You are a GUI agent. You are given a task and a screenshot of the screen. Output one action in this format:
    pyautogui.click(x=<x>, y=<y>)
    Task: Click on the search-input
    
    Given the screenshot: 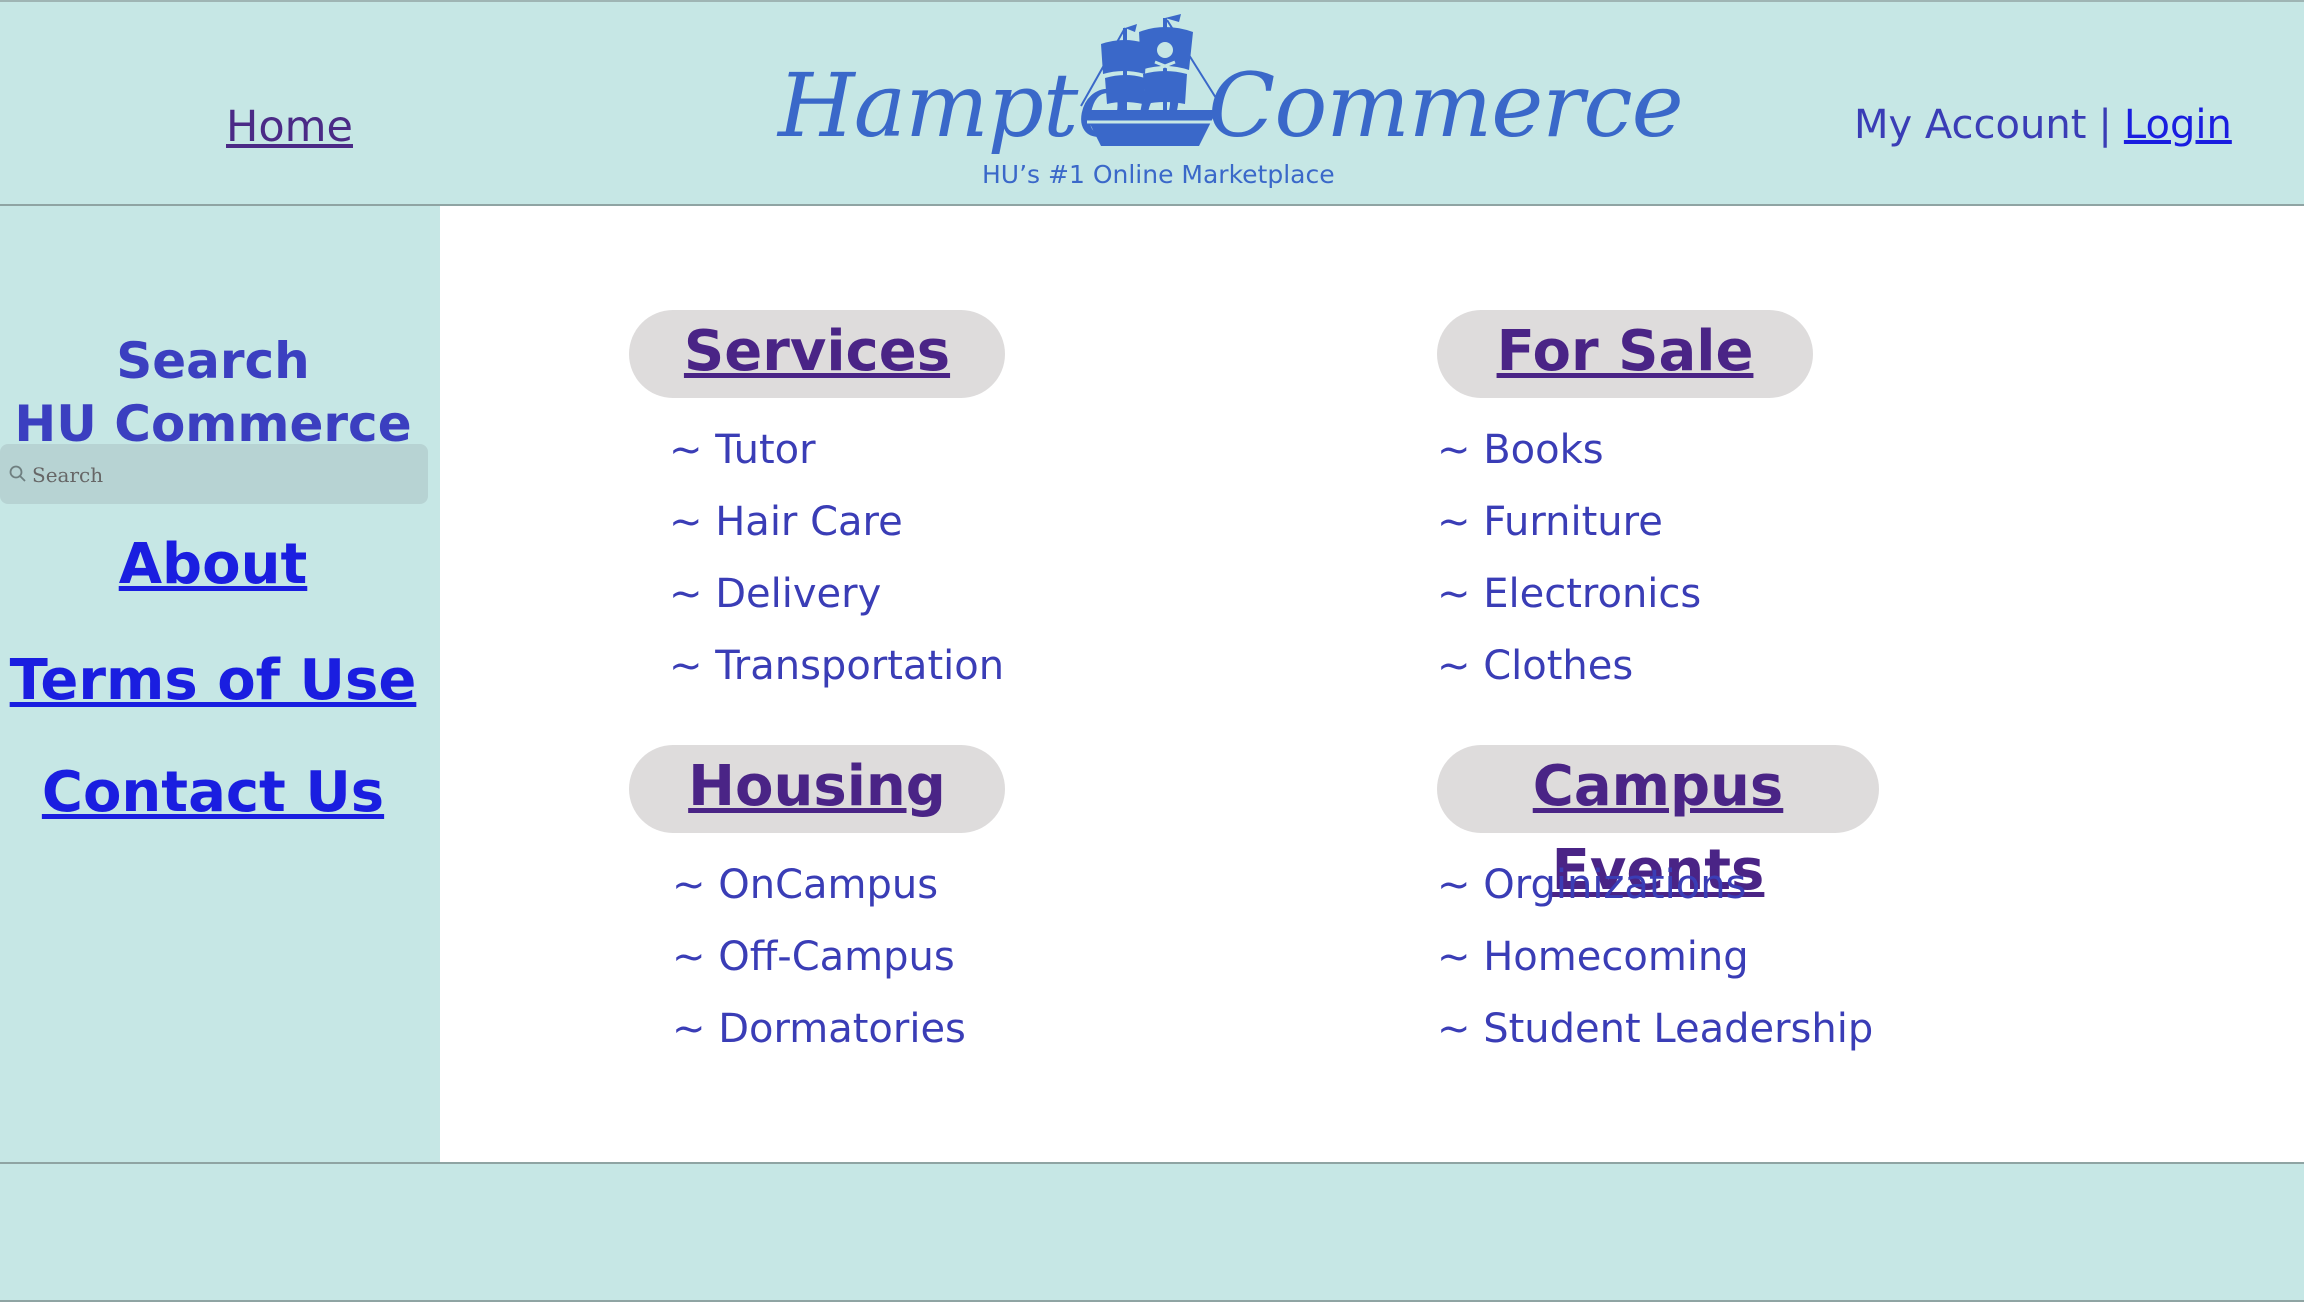 What is the action you would take?
    pyautogui.click(x=222, y=475)
    